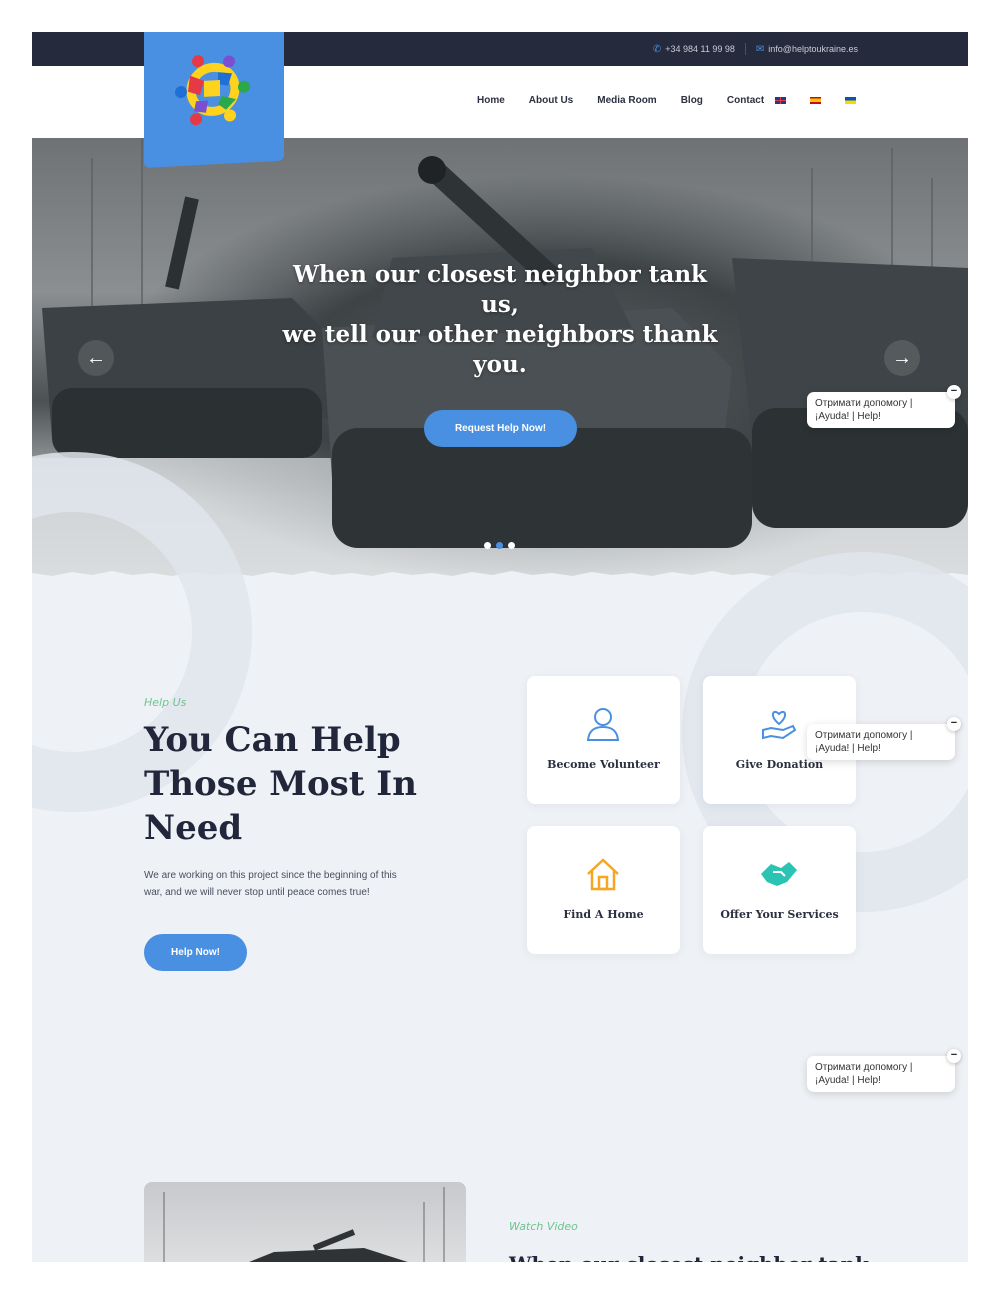 The width and height of the screenshot is (1000, 1294). I want to click on divider, so click(745, 49).